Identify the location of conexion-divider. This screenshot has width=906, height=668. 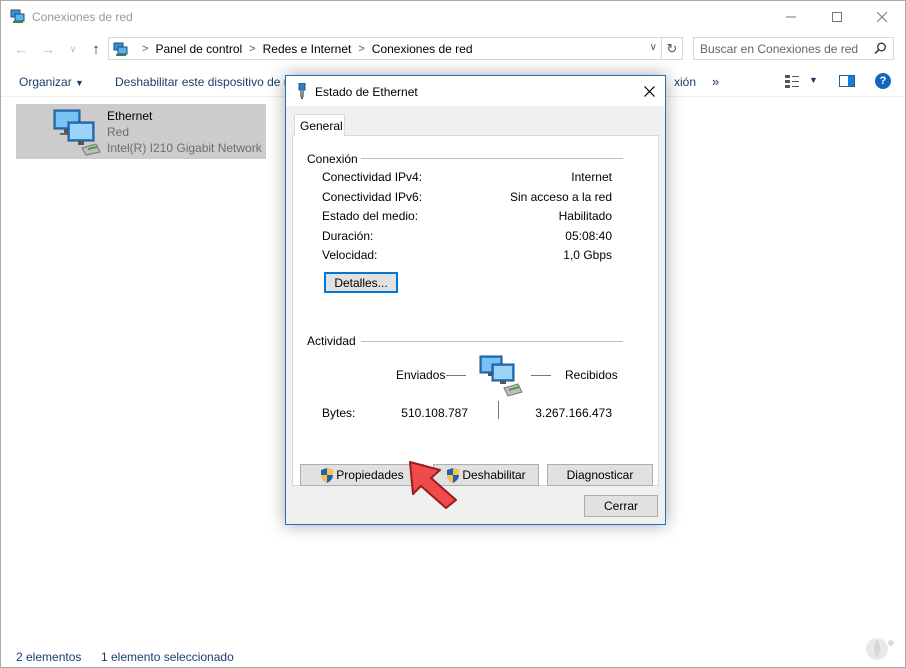
(492, 158).